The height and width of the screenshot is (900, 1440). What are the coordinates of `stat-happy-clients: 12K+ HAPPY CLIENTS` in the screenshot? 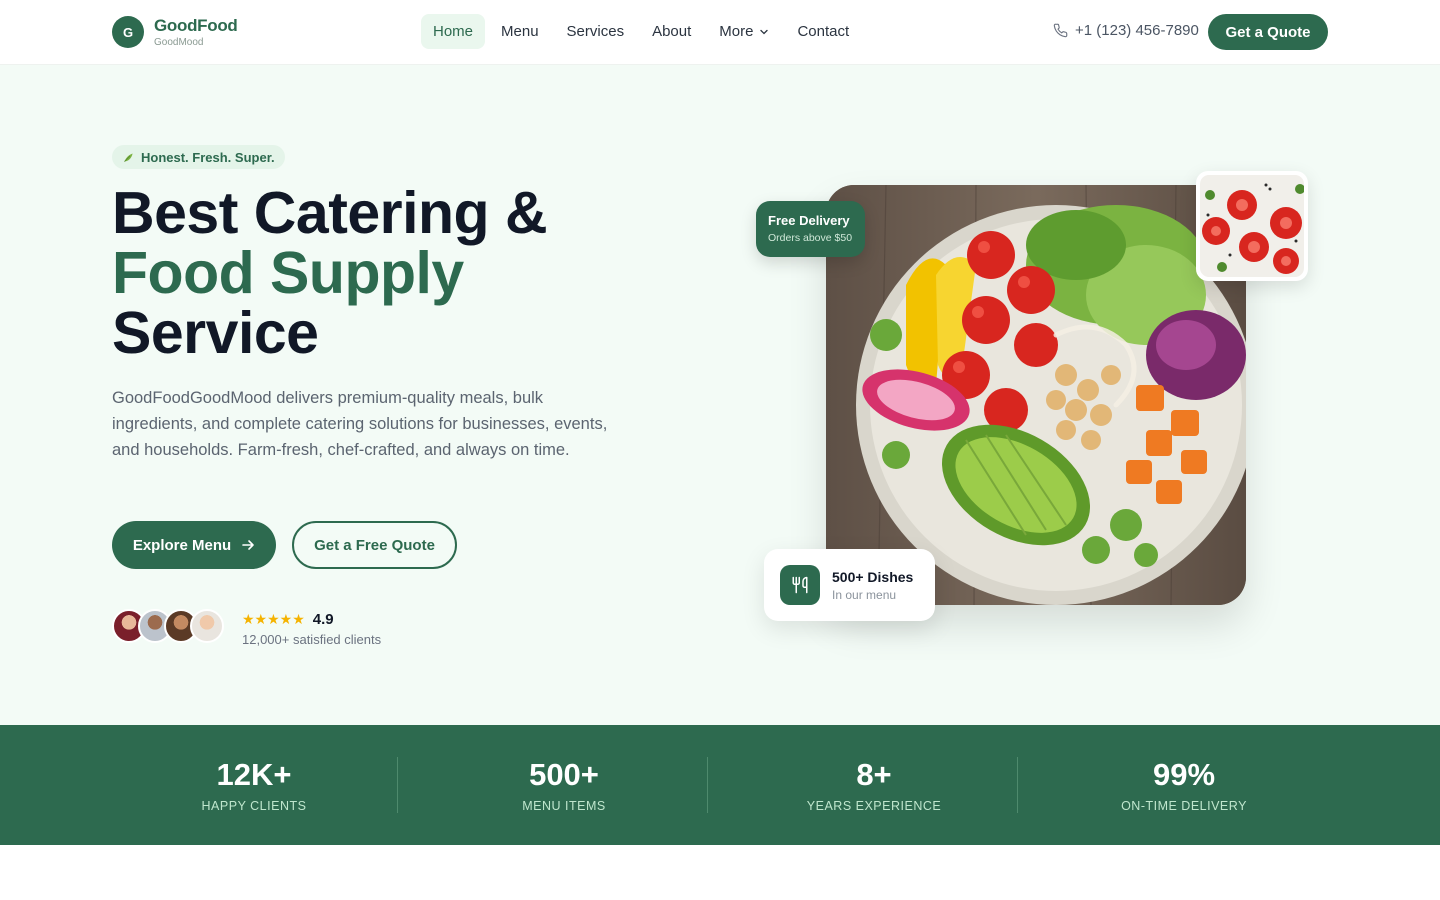 It's located at (254, 785).